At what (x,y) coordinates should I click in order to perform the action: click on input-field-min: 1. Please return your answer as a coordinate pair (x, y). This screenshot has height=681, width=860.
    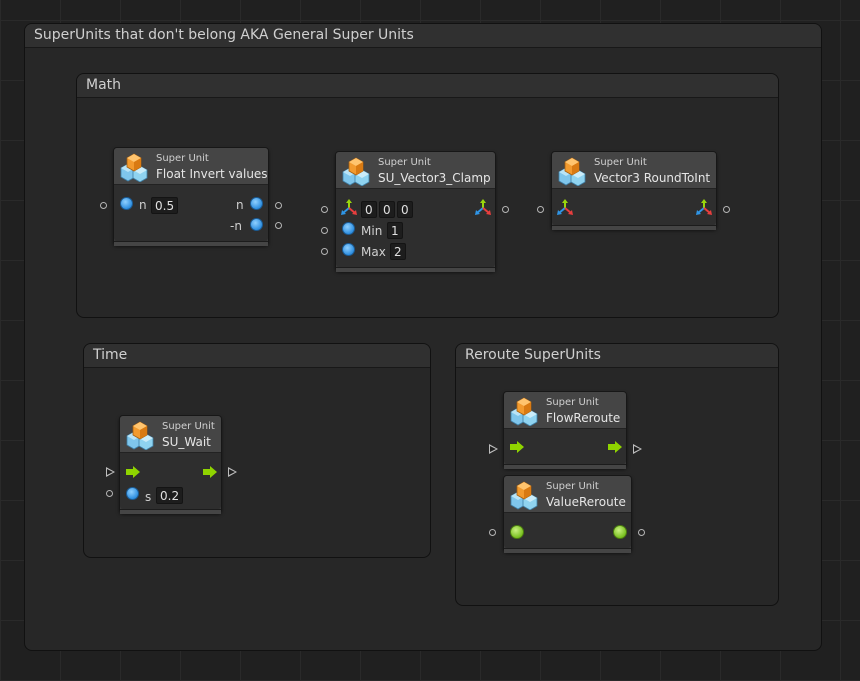
    Looking at the image, I should click on (395, 230).